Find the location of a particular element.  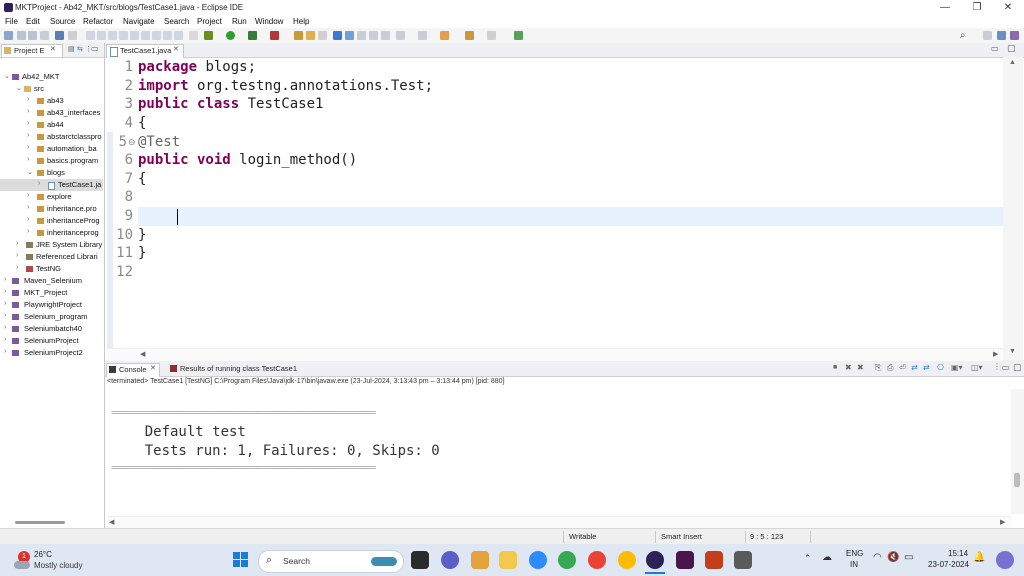

taskbar-search-box: ⌕ Search is located at coordinates (331, 561).